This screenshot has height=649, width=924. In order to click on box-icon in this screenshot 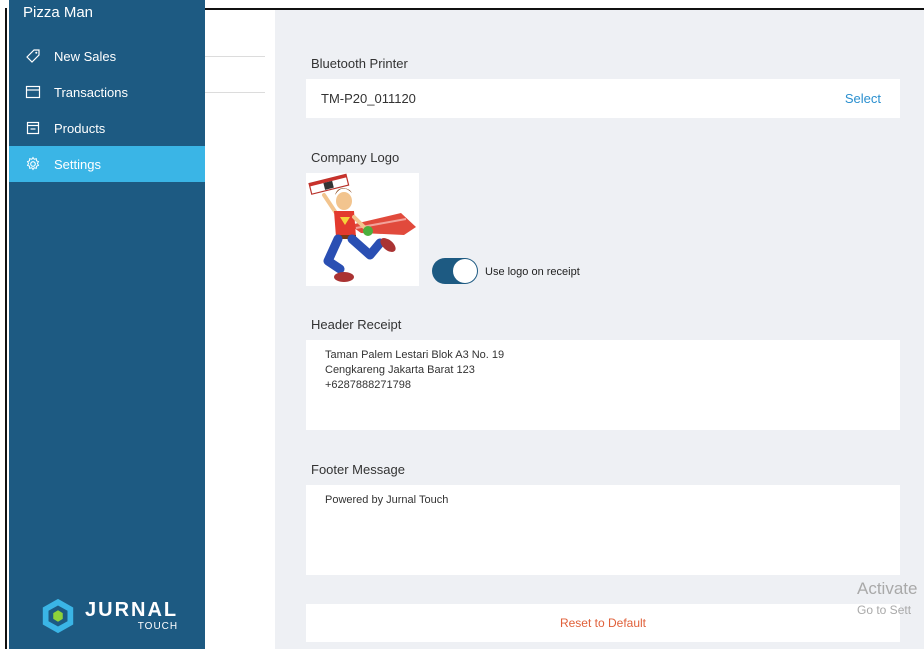, I will do `click(33, 128)`.